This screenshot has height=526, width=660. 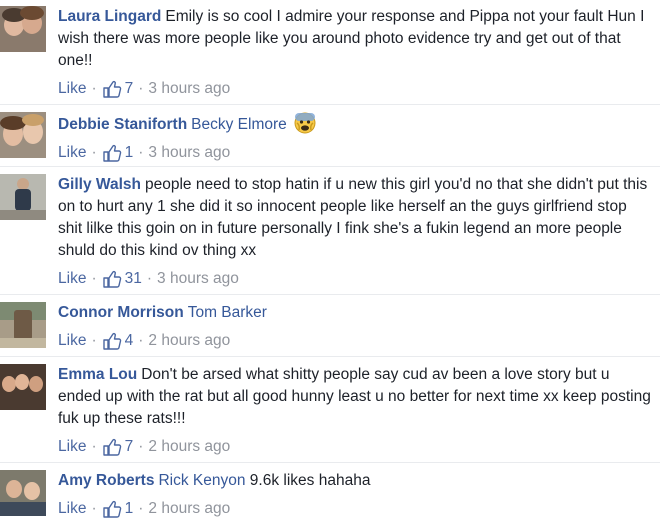 I want to click on comment-meta: Like · 7 · 2 hours ago, so click(x=356, y=447).